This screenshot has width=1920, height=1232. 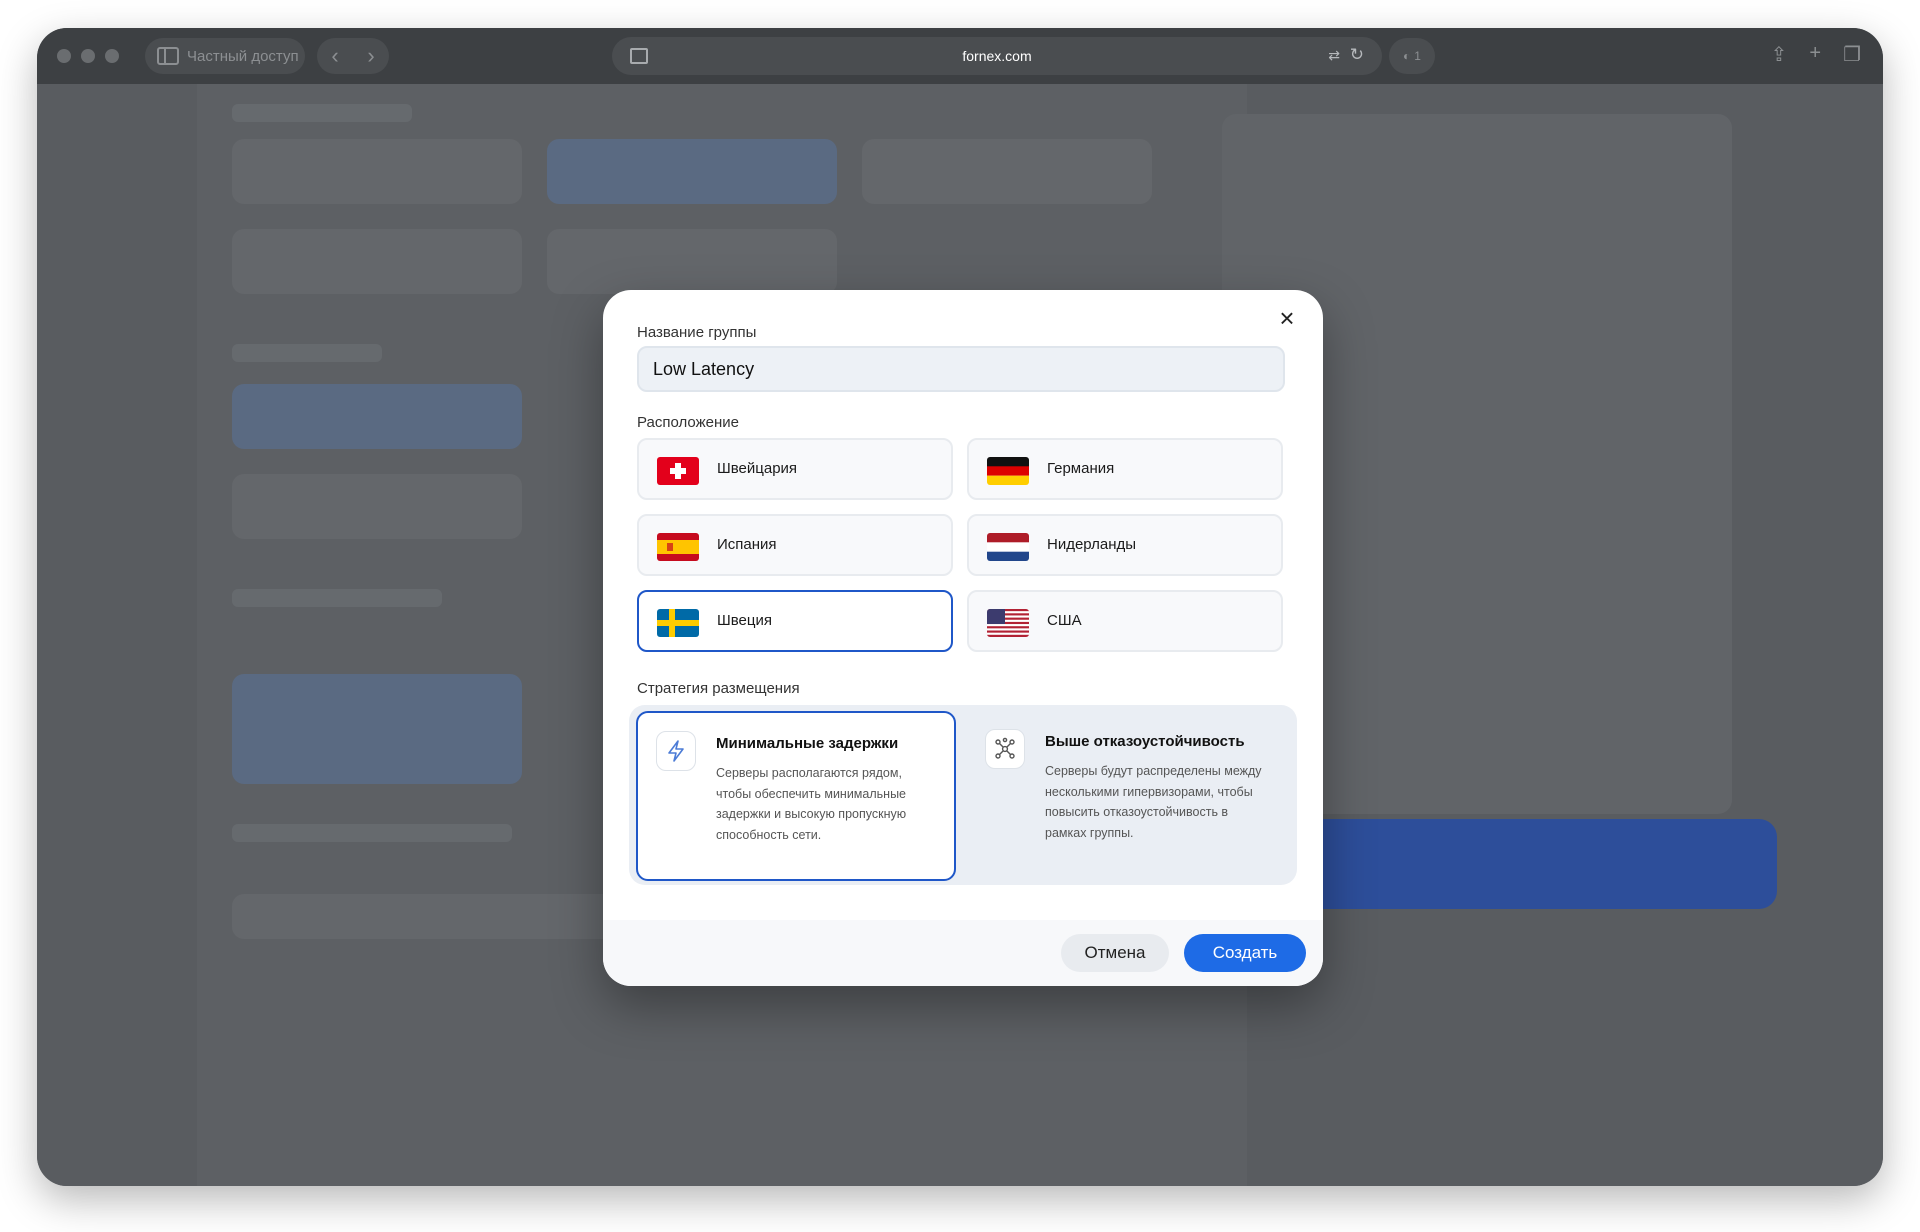 I want to click on group-name-input: Low Latency, so click(x=961, y=369).